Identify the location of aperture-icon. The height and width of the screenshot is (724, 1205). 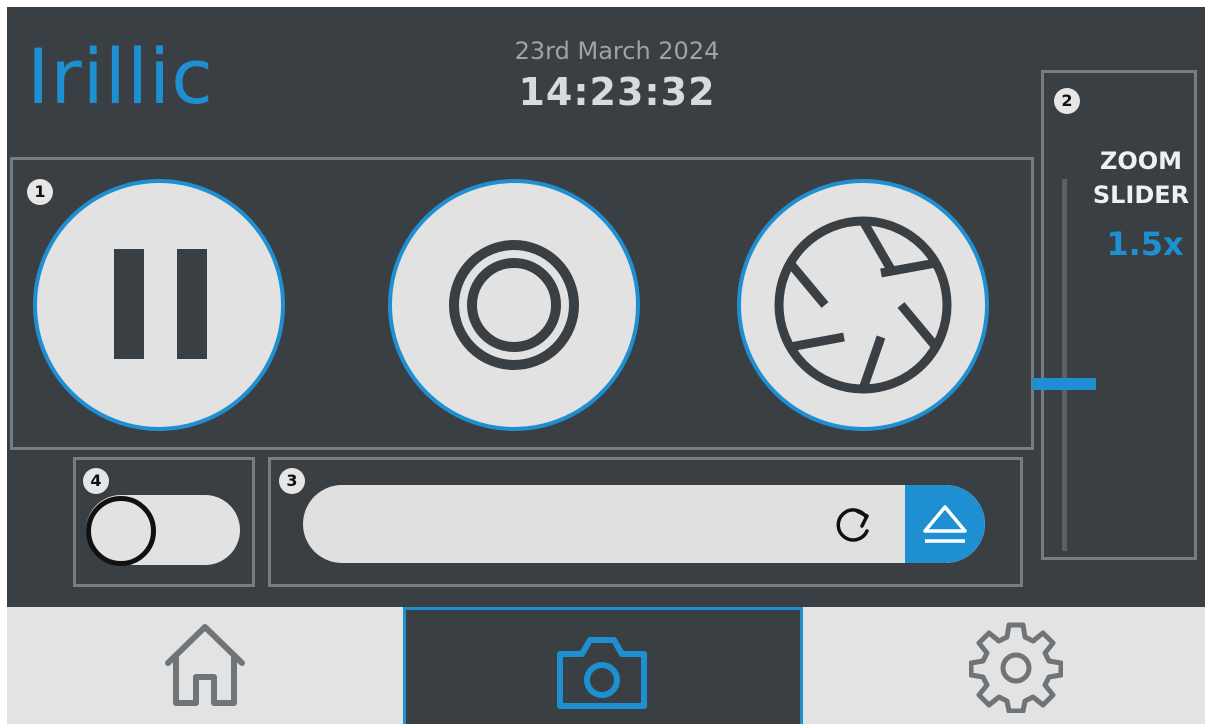
(863, 305).